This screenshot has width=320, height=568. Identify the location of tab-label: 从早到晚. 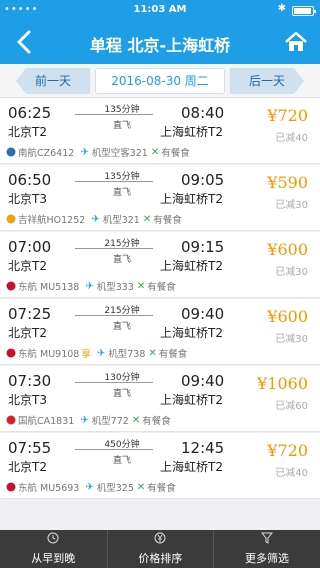
(53, 558).